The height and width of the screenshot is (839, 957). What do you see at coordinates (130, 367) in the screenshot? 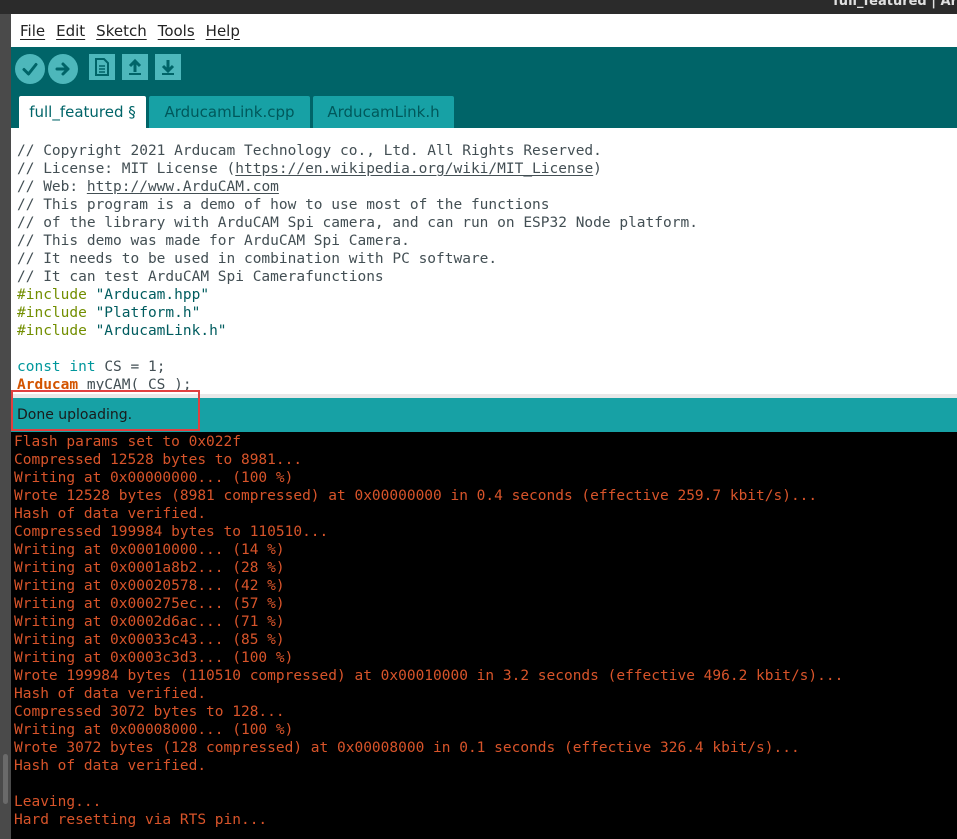
I see `cs-declaration: CS = 1;` at bounding box center [130, 367].